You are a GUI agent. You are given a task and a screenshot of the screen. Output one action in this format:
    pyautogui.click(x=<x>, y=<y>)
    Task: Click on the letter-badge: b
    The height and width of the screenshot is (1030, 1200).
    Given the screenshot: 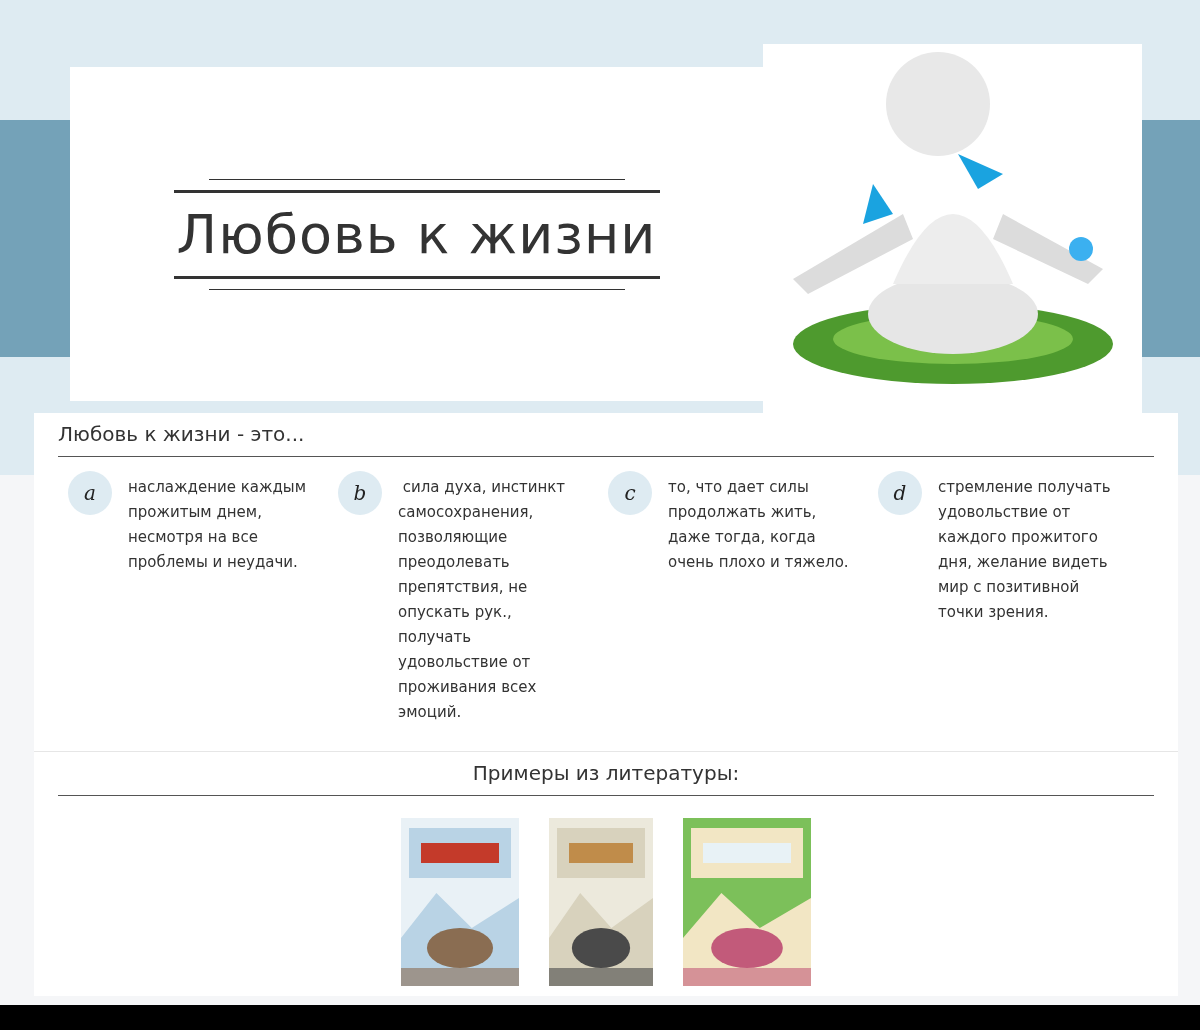 What is the action you would take?
    pyautogui.click(x=360, y=493)
    